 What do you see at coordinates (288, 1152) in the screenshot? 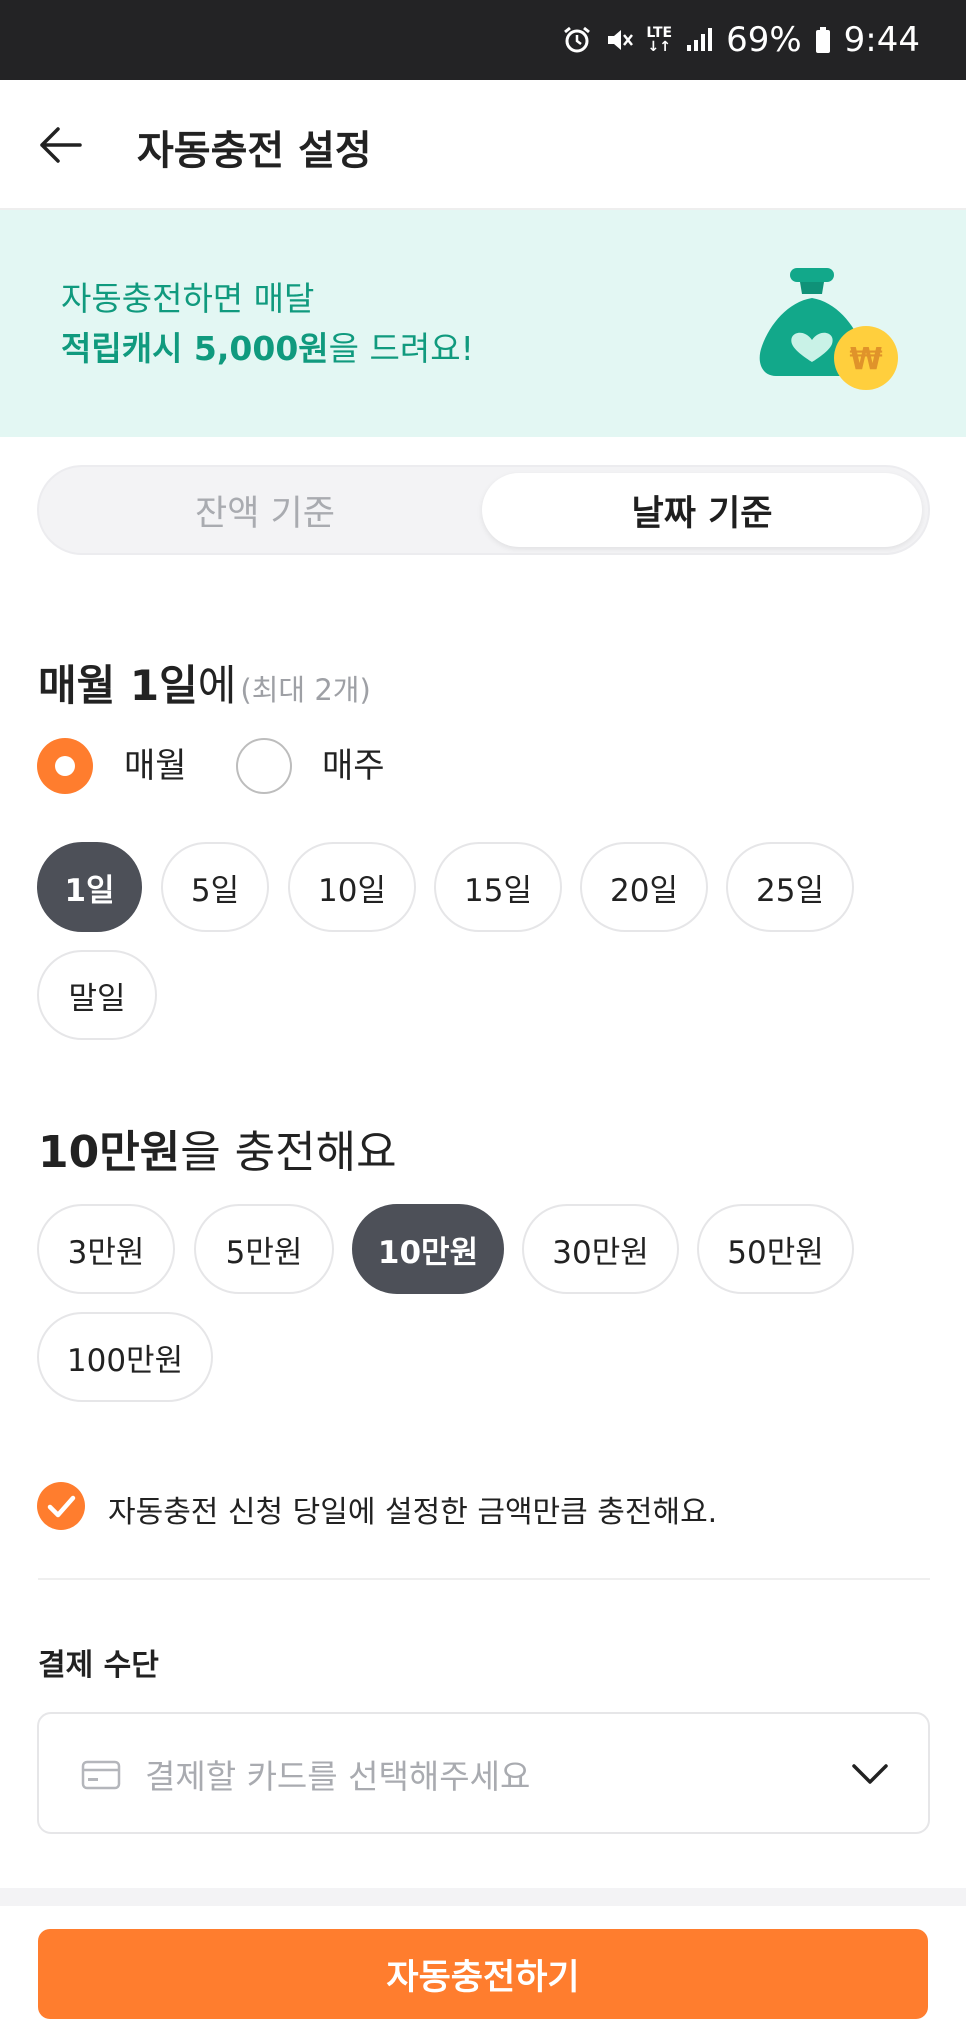
I see `amount-title-rest: 을 충전해요` at bounding box center [288, 1152].